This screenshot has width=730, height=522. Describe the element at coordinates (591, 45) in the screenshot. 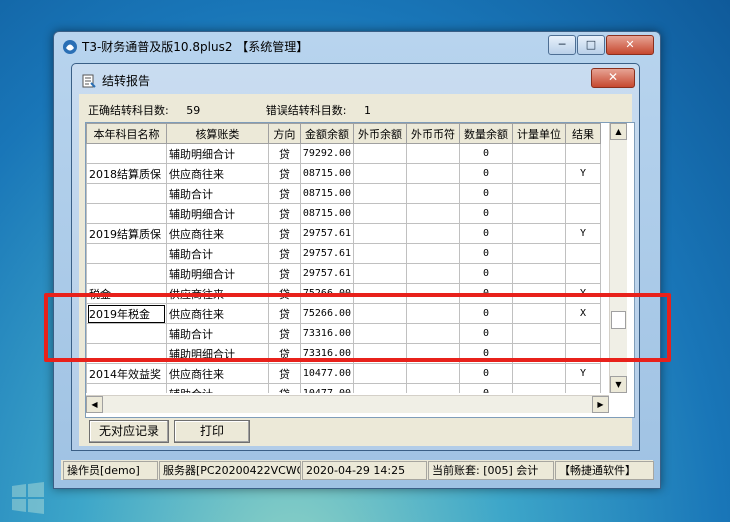

I see `maximize-button: □` at that location.